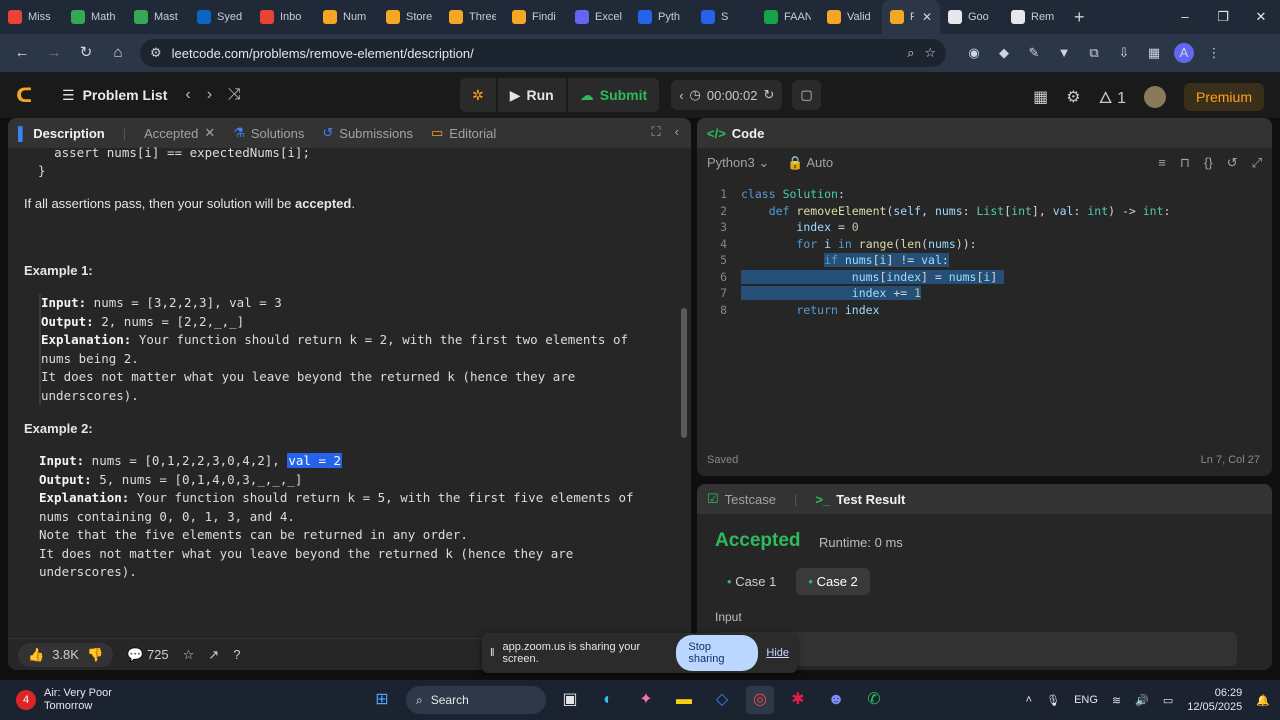 This screenshot has width=1280, height=720. What do you see at coordinates (30, 95) in the screenshot?
I see `leetcode-logo: ᑕ` at bounding box center [30, 95].